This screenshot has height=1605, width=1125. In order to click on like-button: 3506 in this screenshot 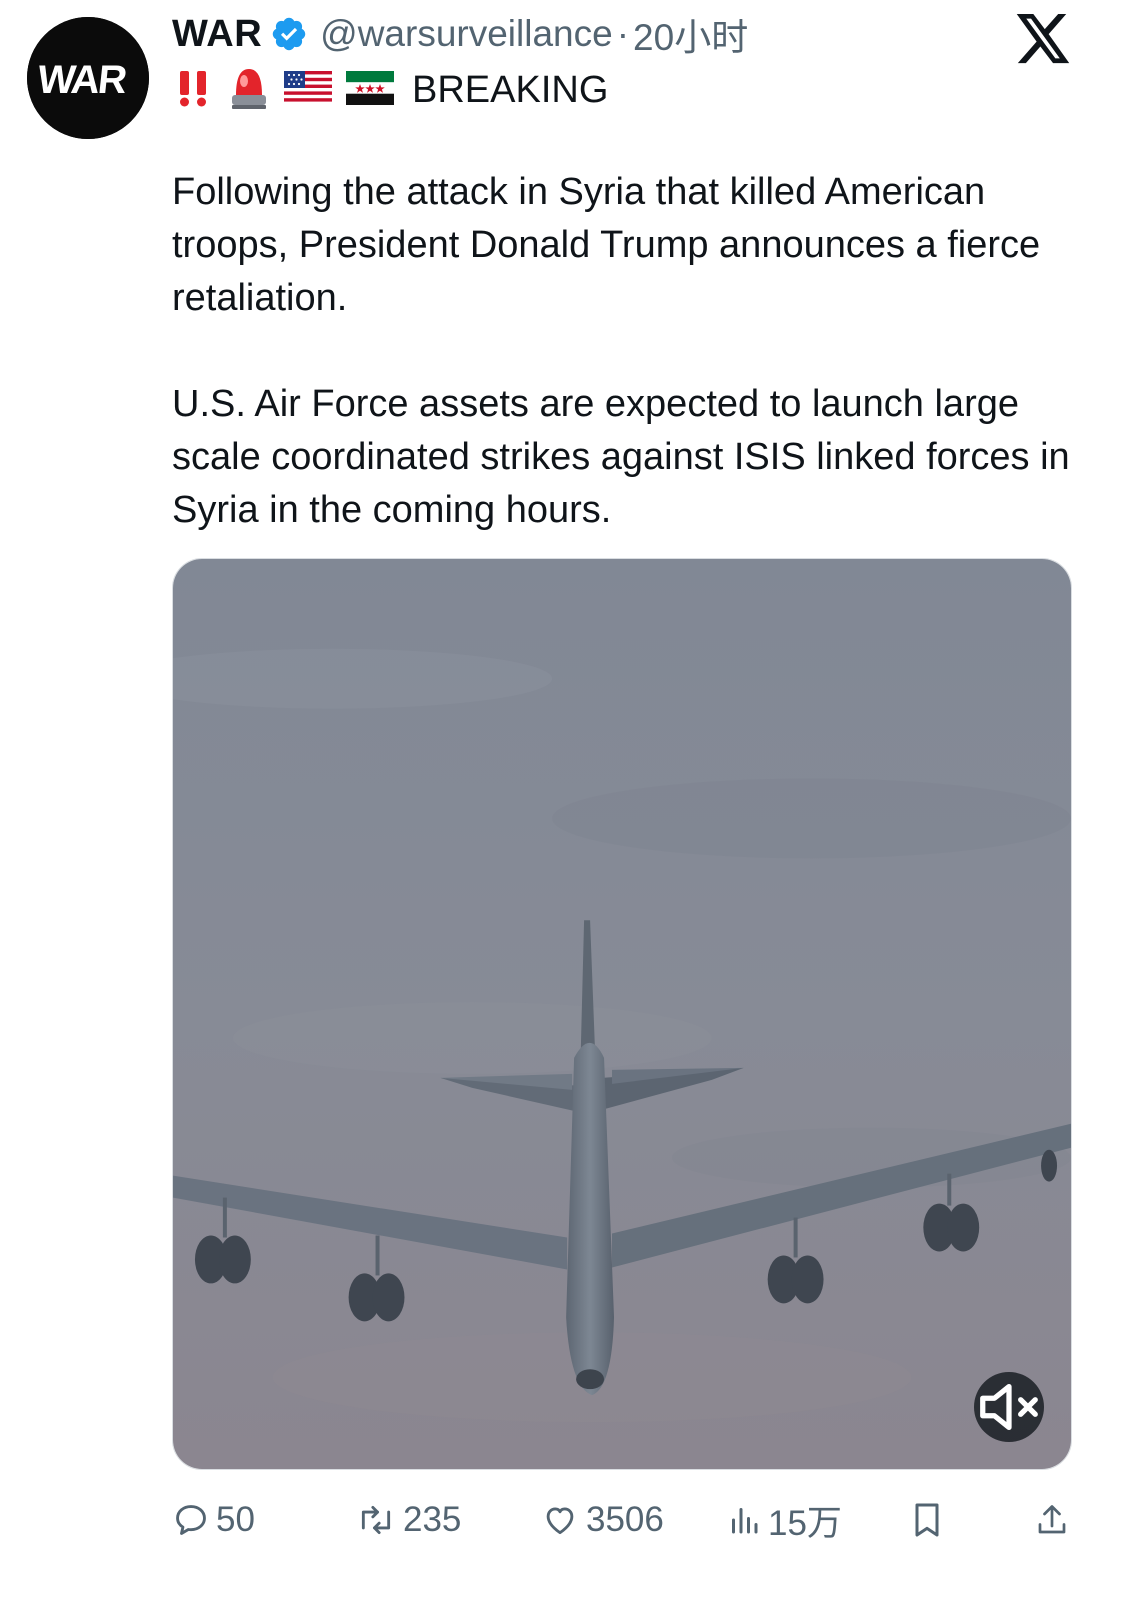, I will do `click(602, 1520)`.